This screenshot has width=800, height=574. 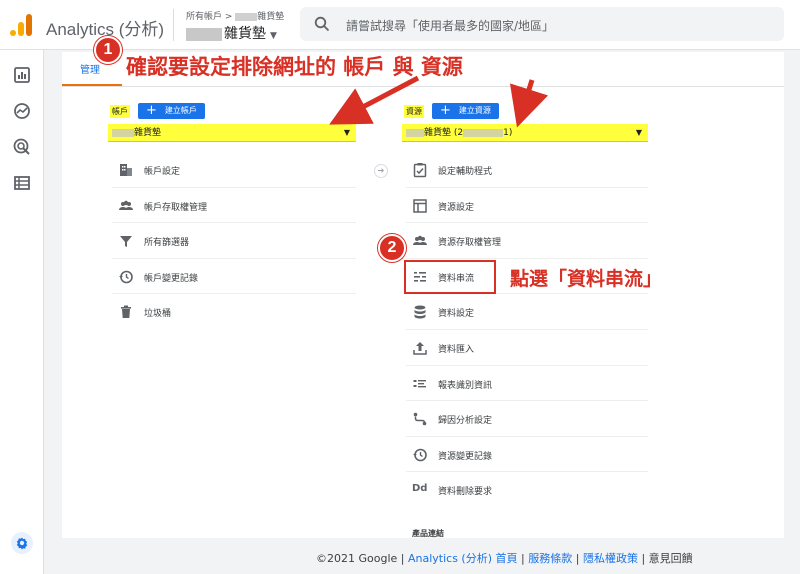 I want to click on copyright: ©2021 Google |, so click(x=360, y=558).